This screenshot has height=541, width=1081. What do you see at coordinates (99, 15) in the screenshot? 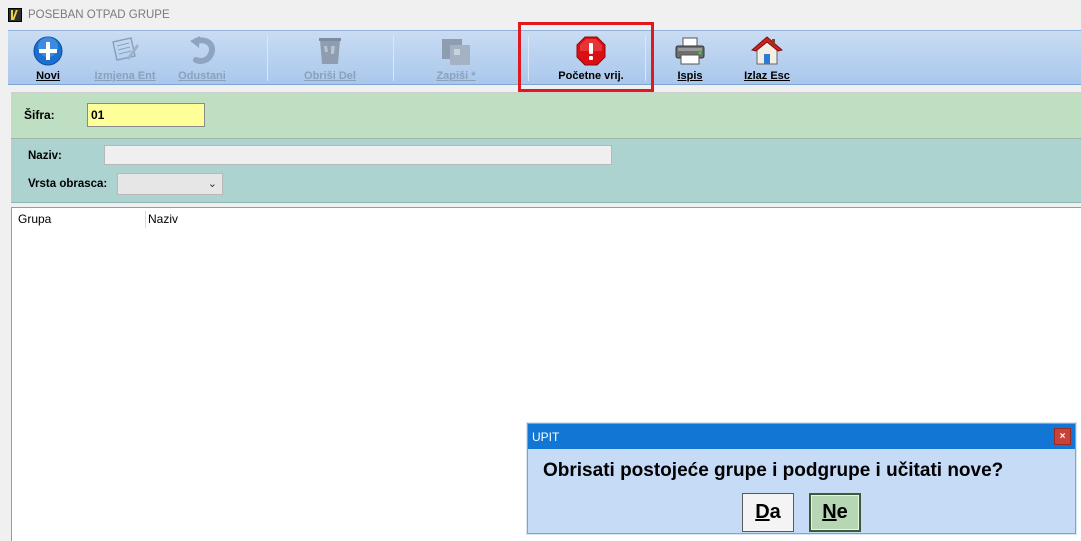
I see `window-title: POSEBAN OTPAD GRUPE` at bounding box center [99, 15].